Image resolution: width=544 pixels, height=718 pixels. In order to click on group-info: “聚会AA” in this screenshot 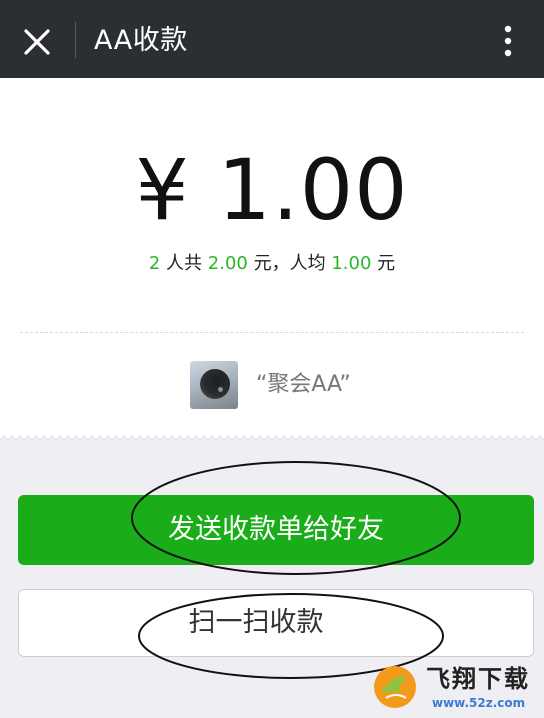, I will do `click(272, 385)`.